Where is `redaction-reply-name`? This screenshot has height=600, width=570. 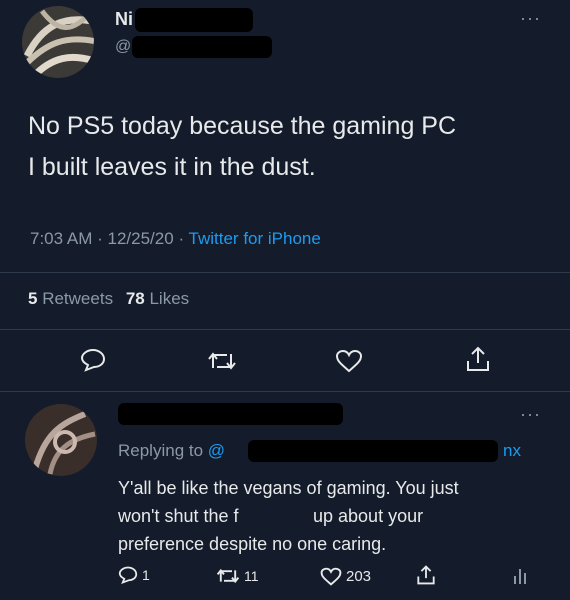 redaction-reply-name is located at coordinates (230, 414).